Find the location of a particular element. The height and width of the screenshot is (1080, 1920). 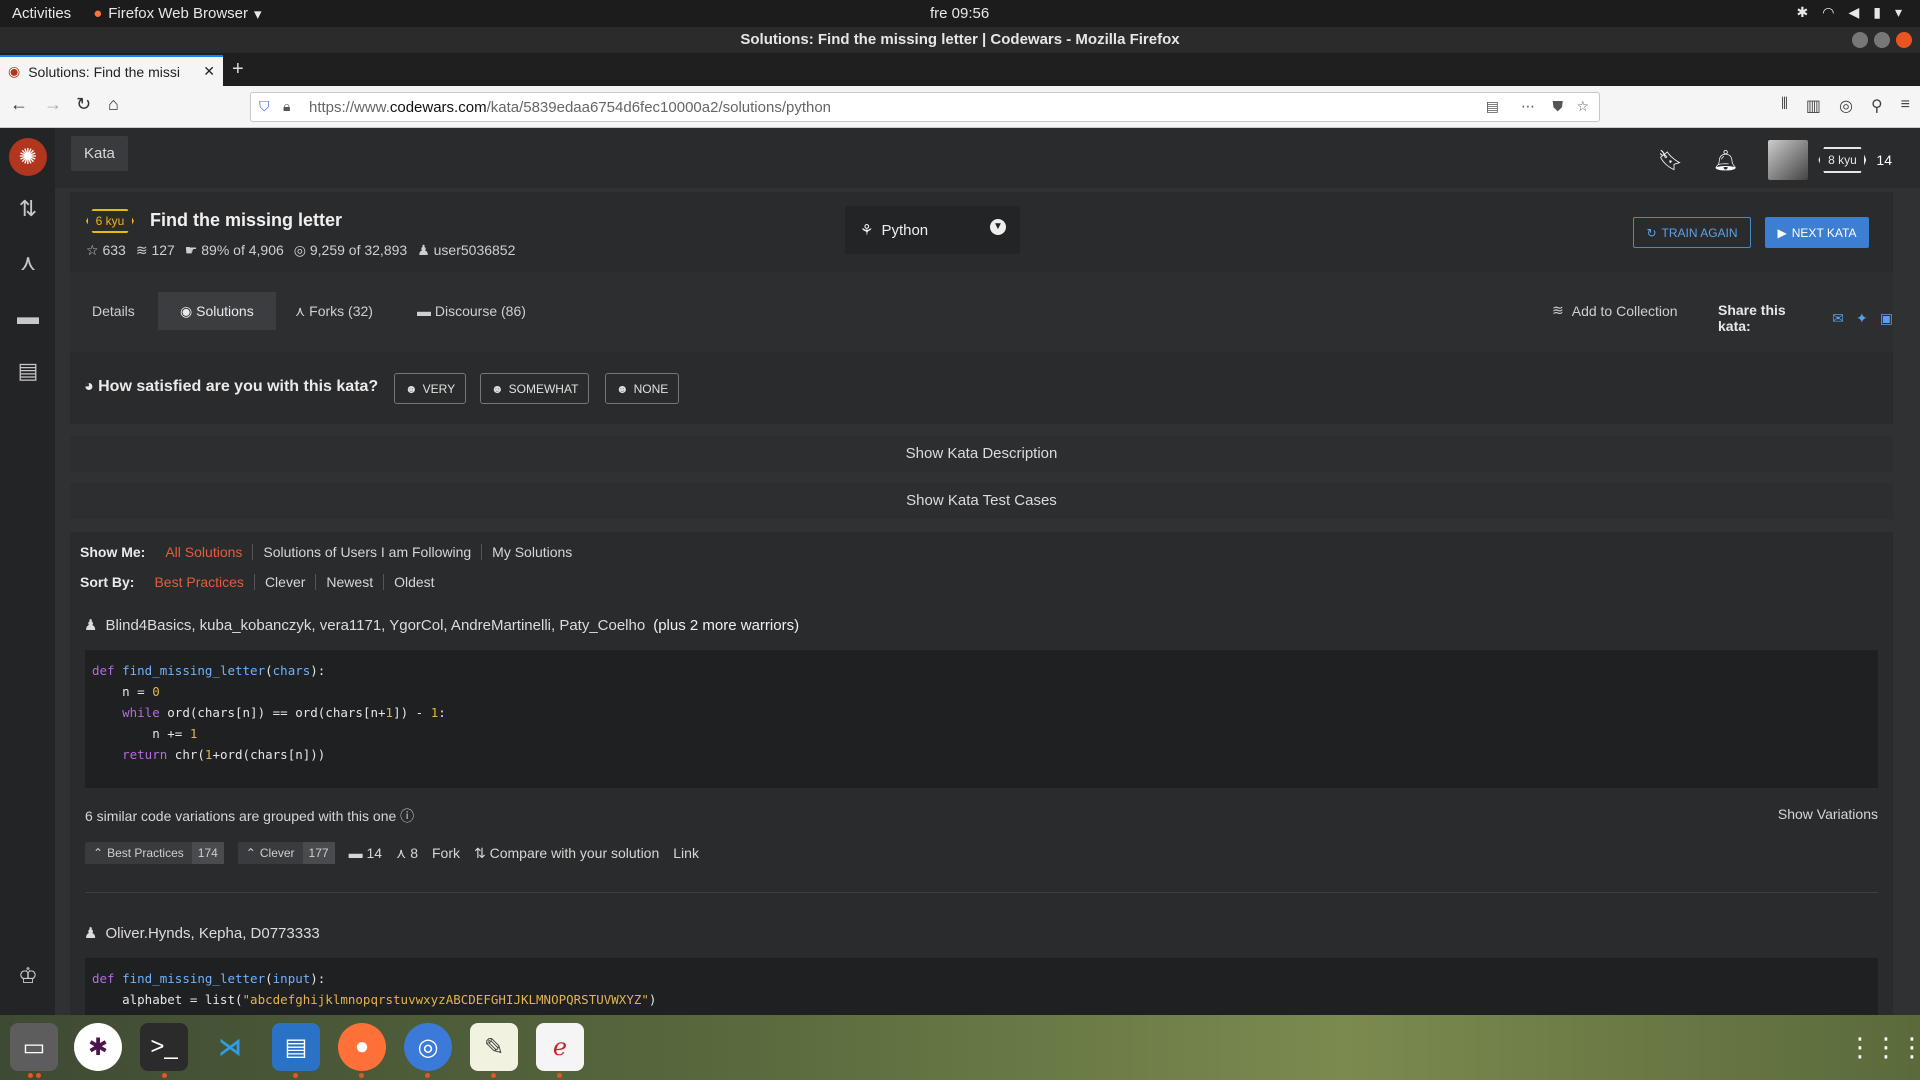

solution-link: Link is located at coordinates (686, 853).